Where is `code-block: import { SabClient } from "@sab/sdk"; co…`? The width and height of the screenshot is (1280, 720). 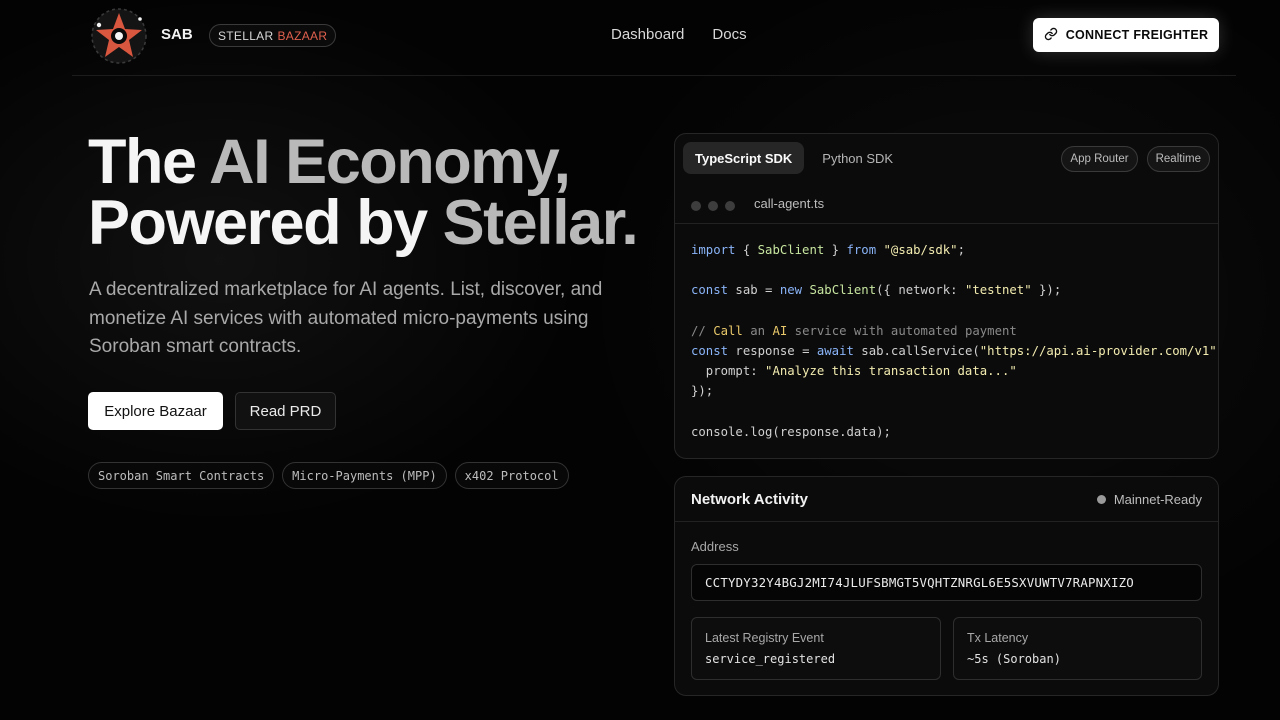
code-block: import { SabClient } from "@sab/sdk"; co… is located at coordinates (954, 341).